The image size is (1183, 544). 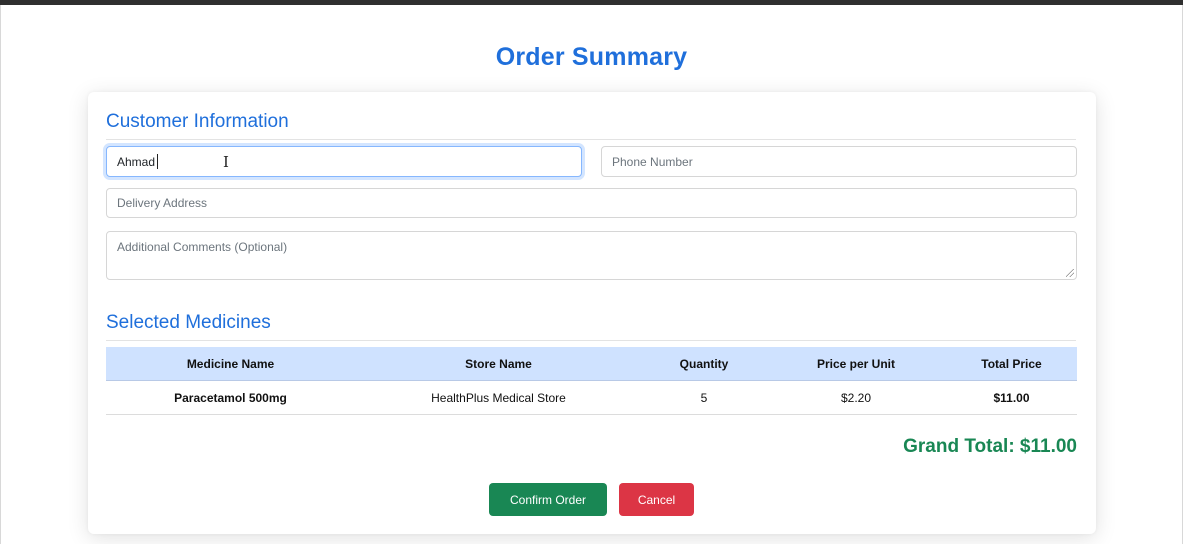 What do you see at coordinates (162, 203) in the screenshot?
I see `delivery-address-placeholder: Delivery Address` at bounding box center [162, 203].